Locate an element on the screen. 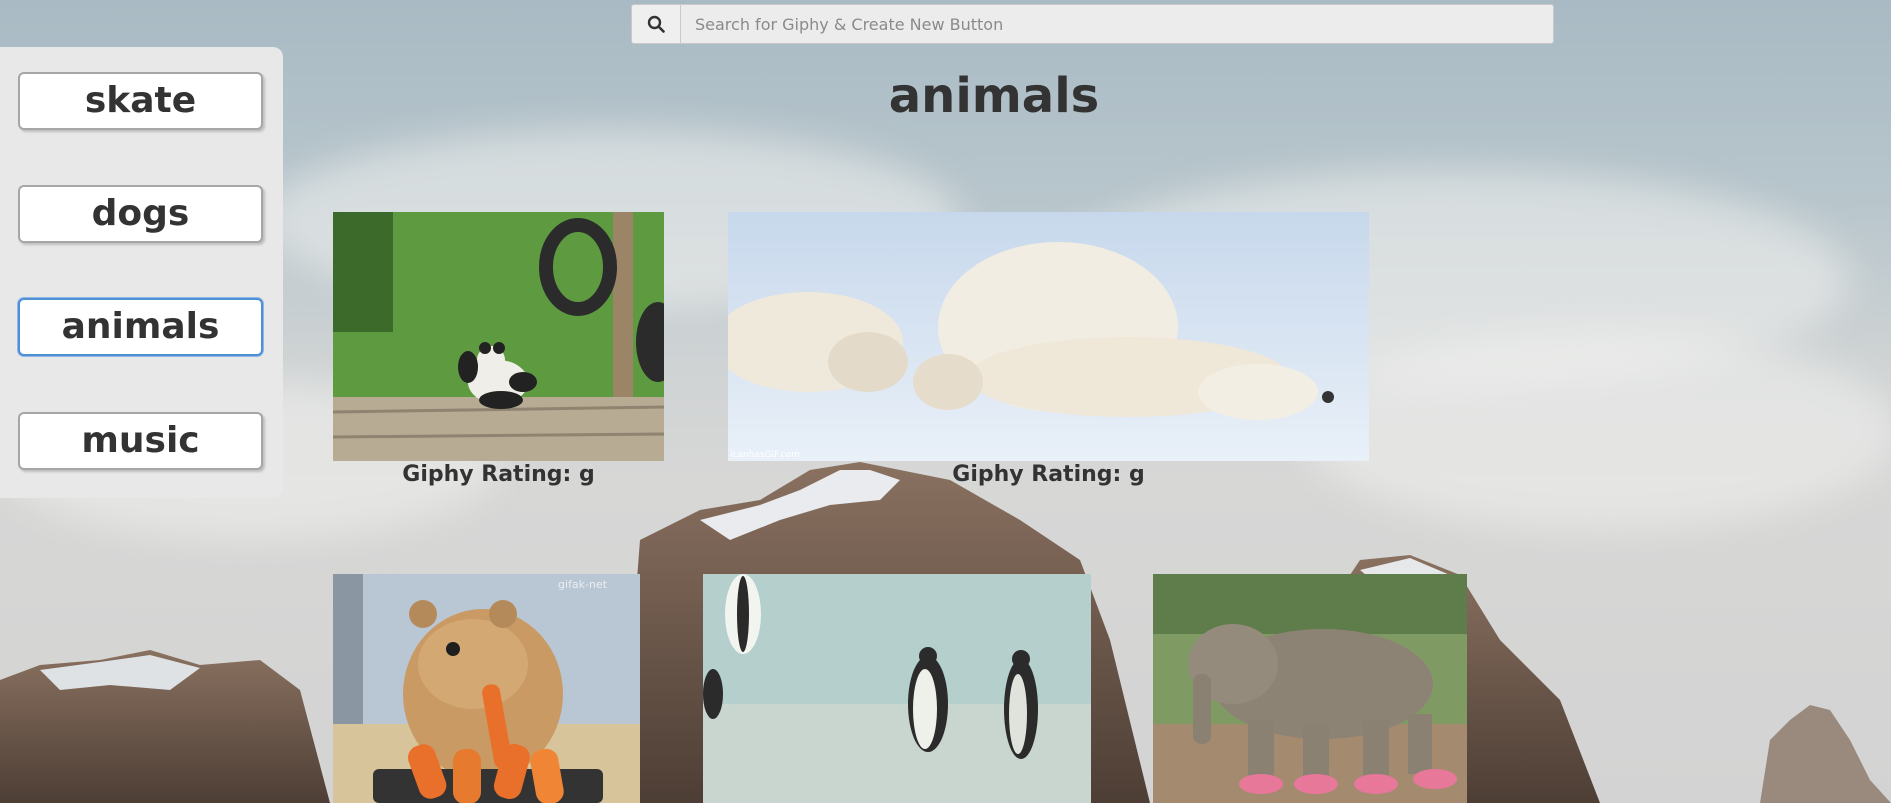 This screenshot has width=1891, height=803. polar-bears-watermark: icanhasGIF.com is located at coordinates (765, 455).